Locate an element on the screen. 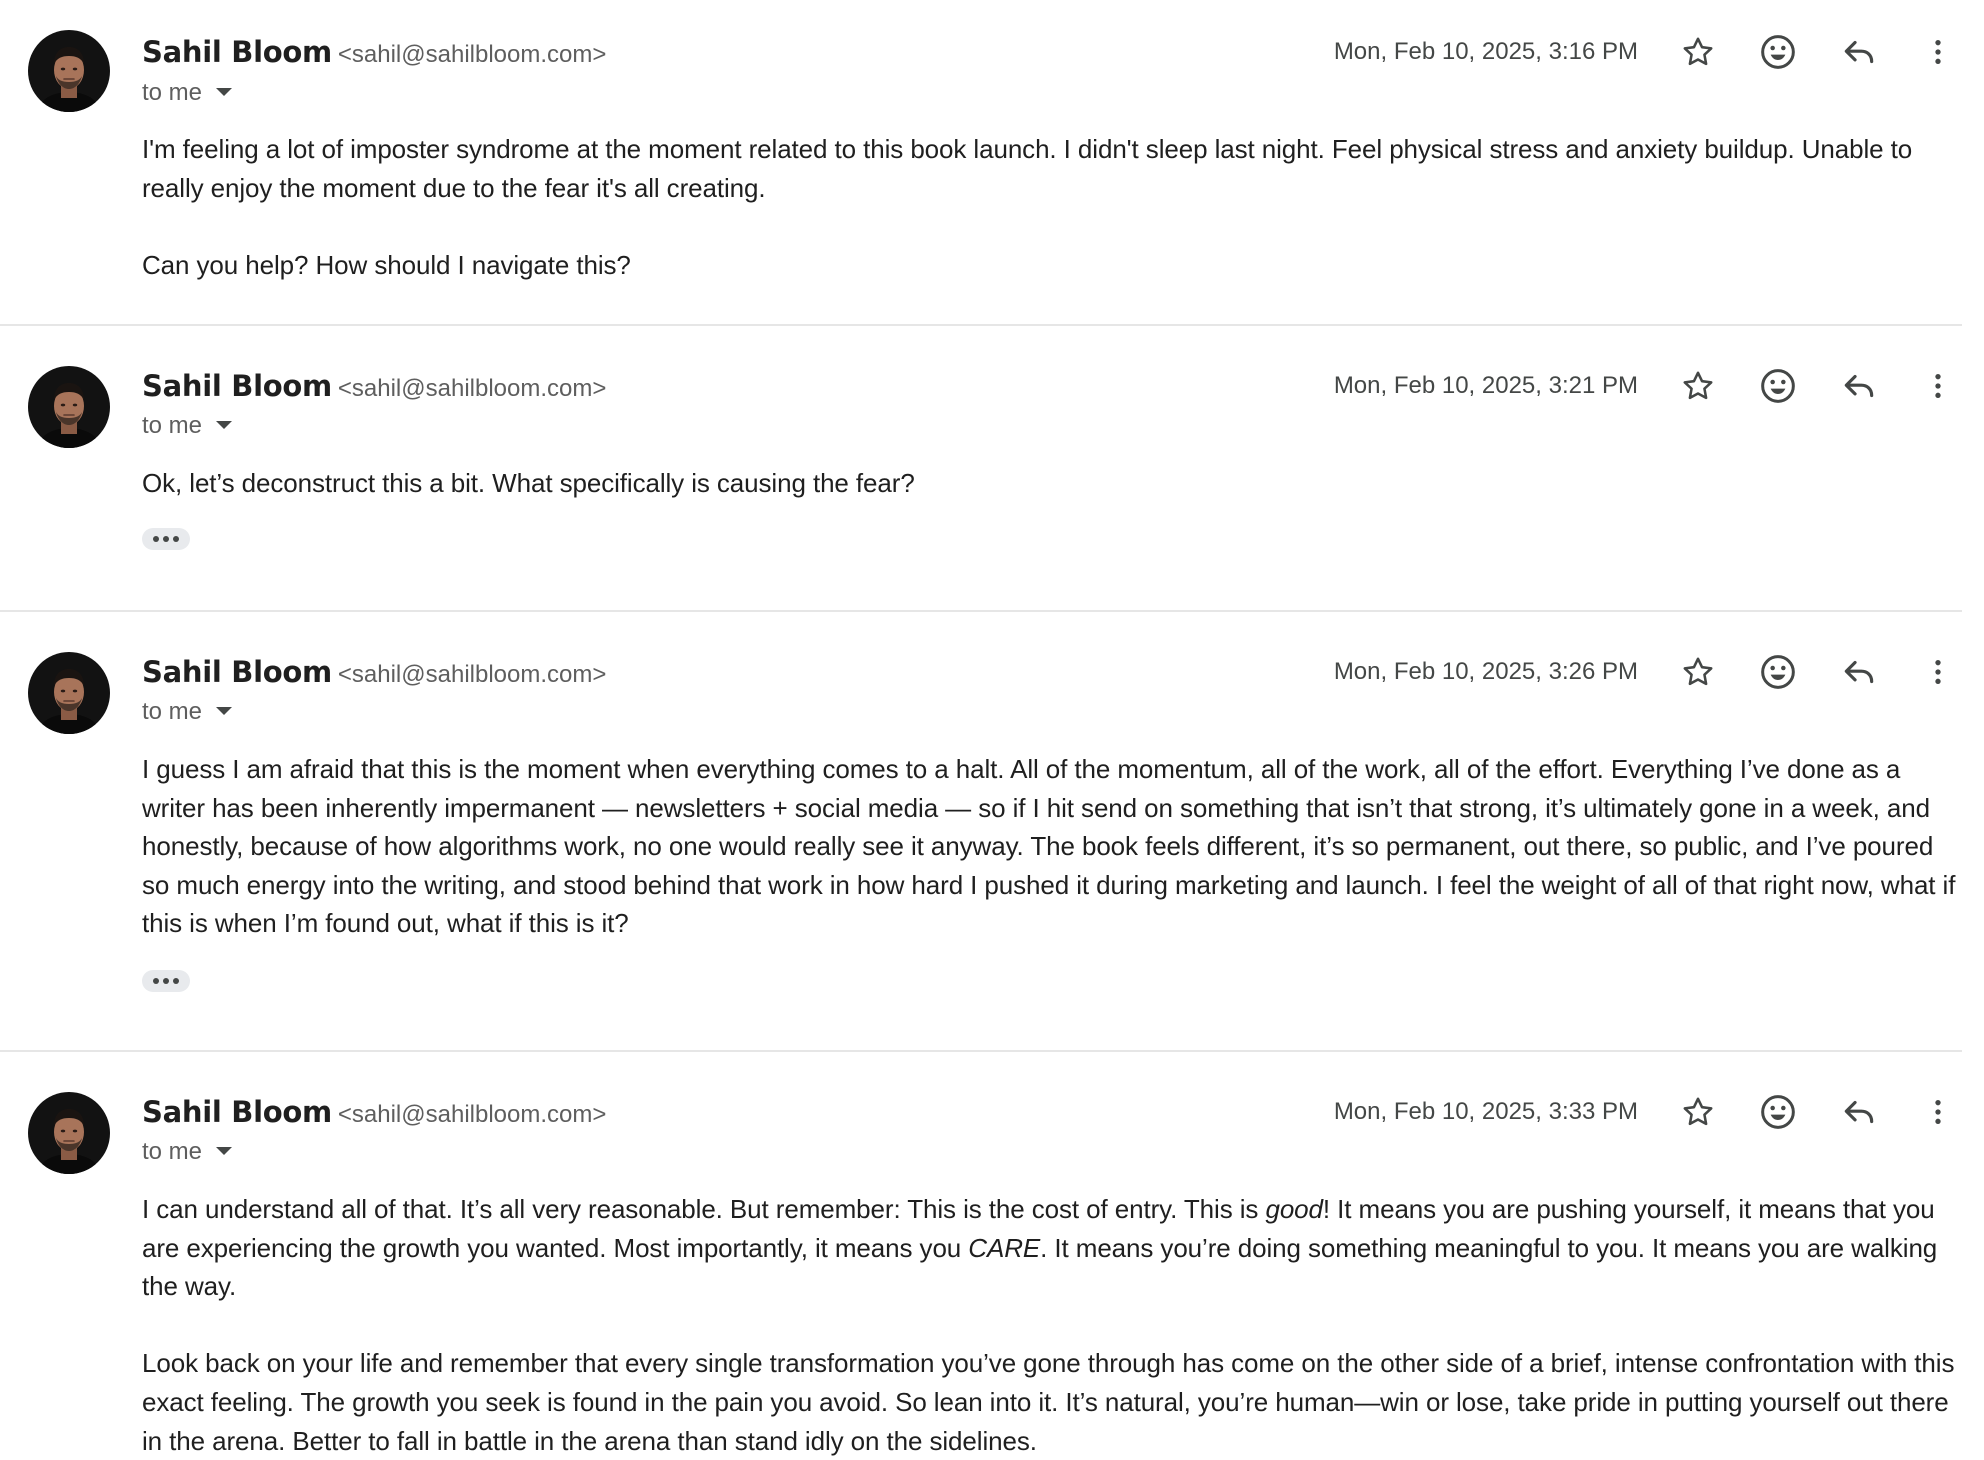 This screenshot has width=1984, height=1460. message-date: Mon, Feb 10, 2025, 3:16 PM is located at coordinates (1485, 51).